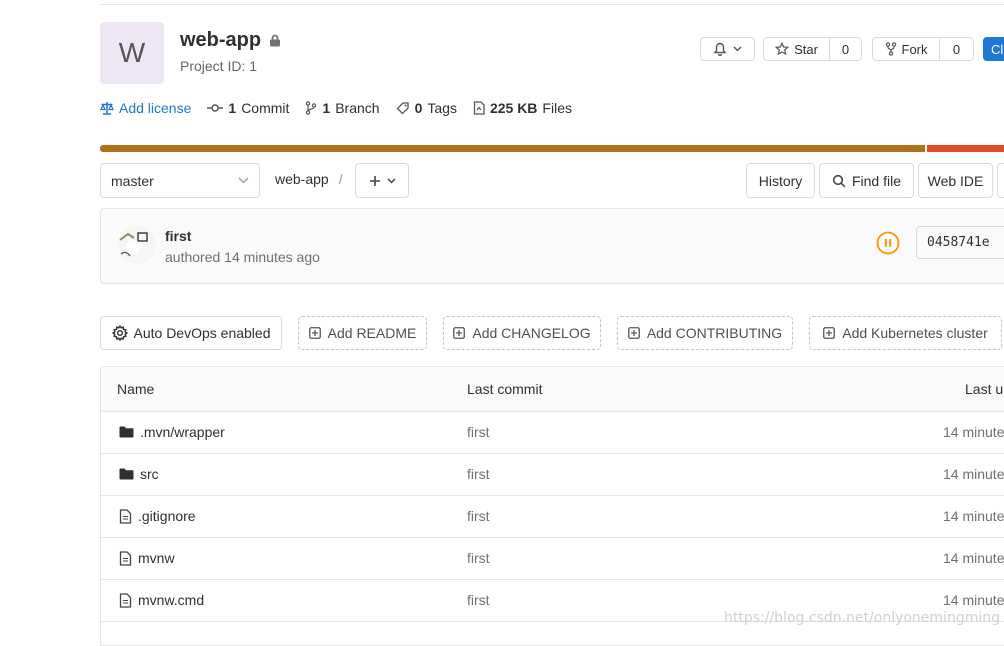  I want to click on commits-link: 1 Commit, so click(248, 108).